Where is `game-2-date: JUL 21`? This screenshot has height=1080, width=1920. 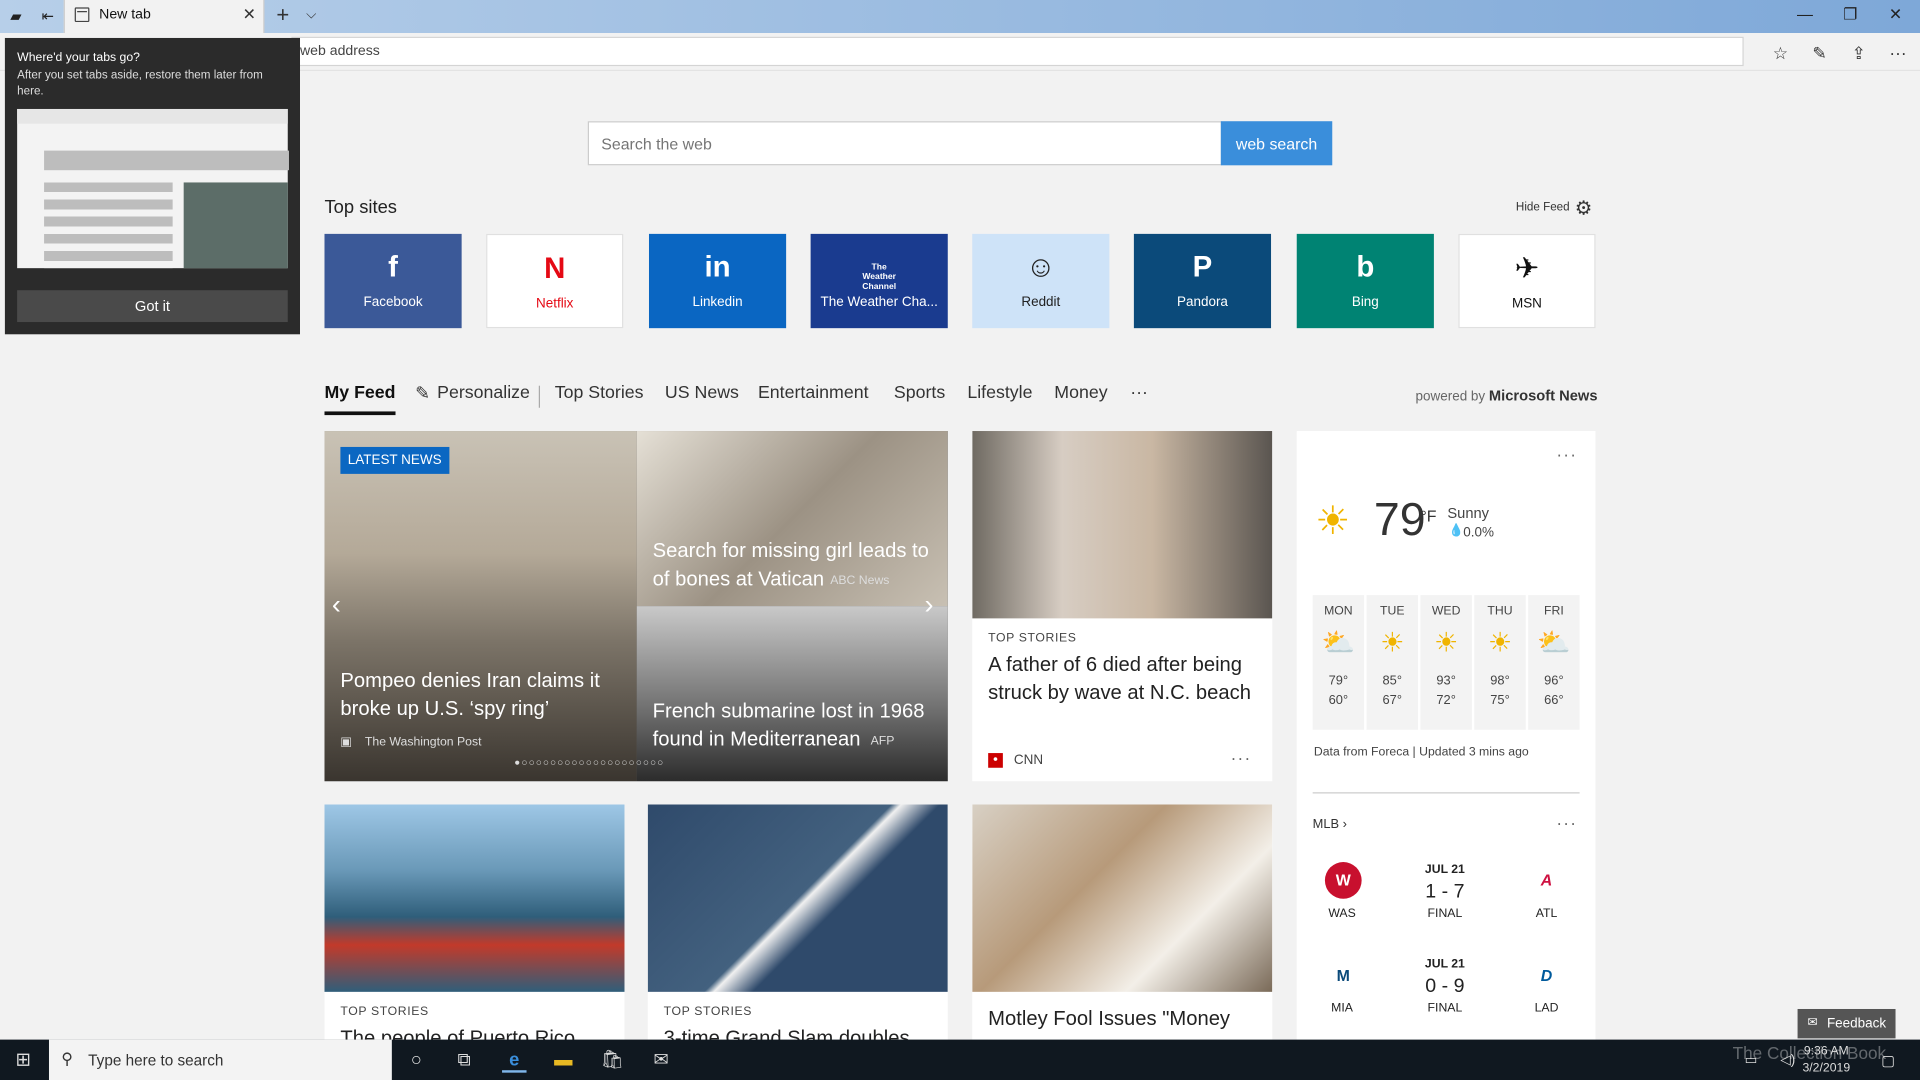
game-2-date: JUL 21 is located at coordinates (1444, 964).